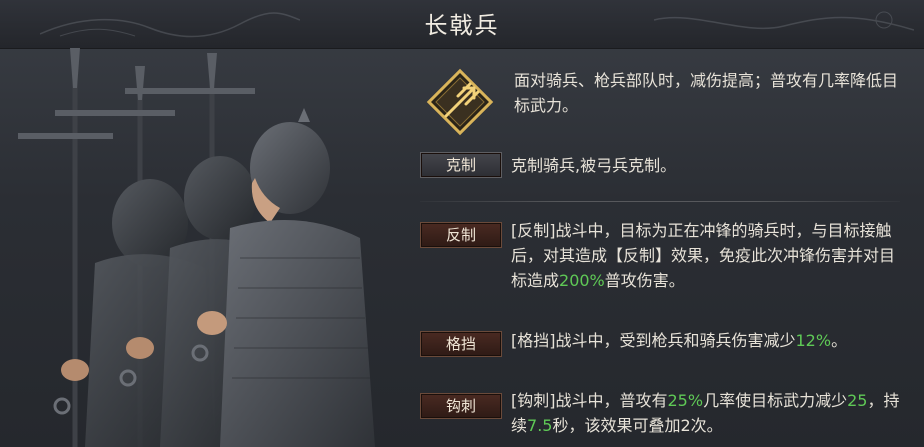 The image size is (924, 447). What do you see at coordinates (685, 400) in the screenshot?
I see `highlight-value: 25%` at bounding box center [685, 400].